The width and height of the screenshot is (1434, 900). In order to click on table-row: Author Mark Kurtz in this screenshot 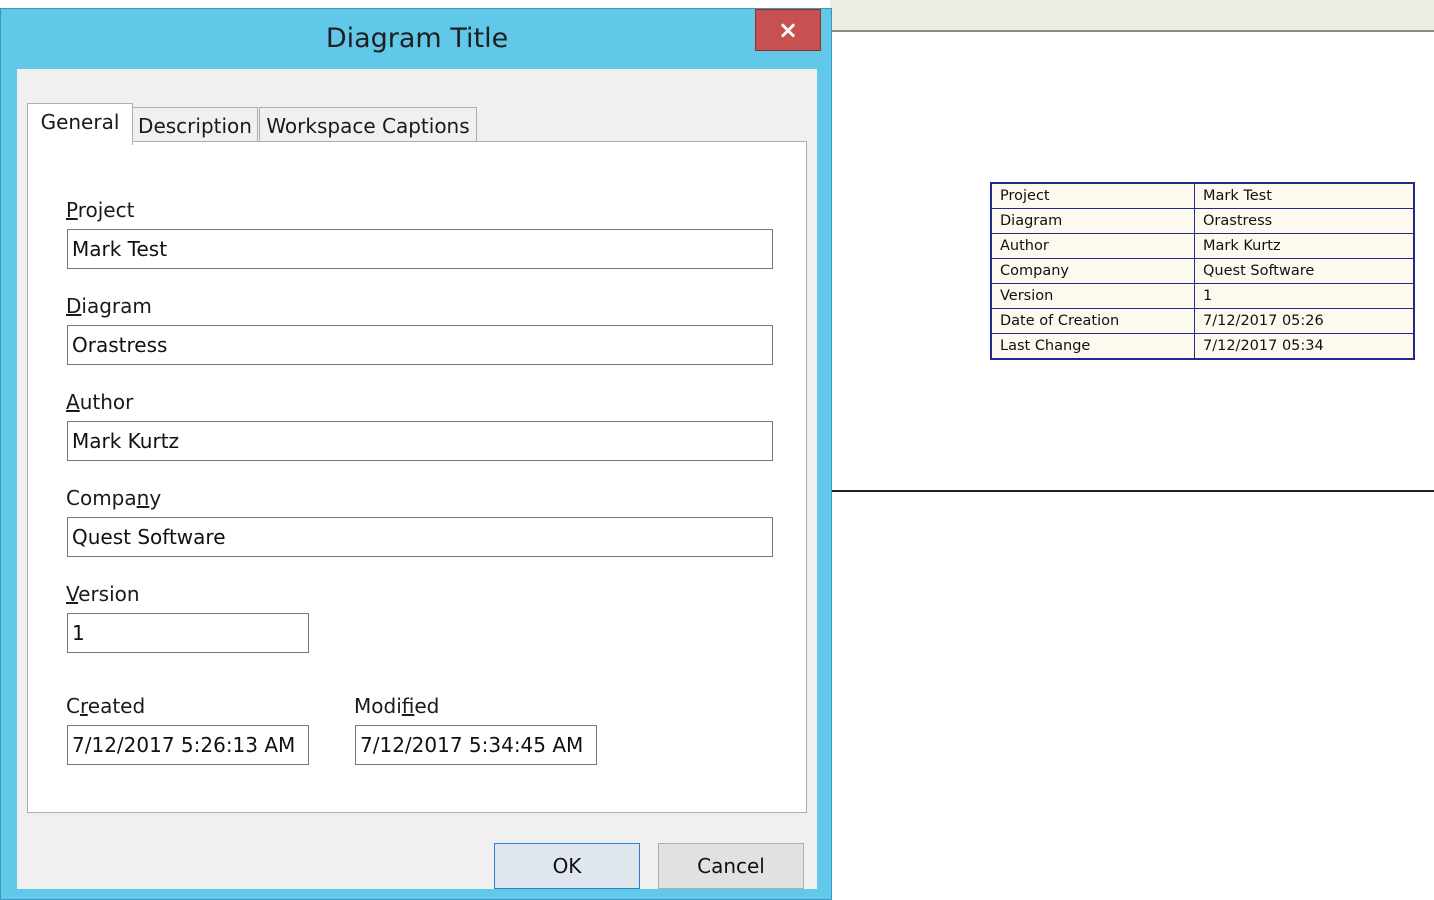, I will do `click(1202, 246)`.